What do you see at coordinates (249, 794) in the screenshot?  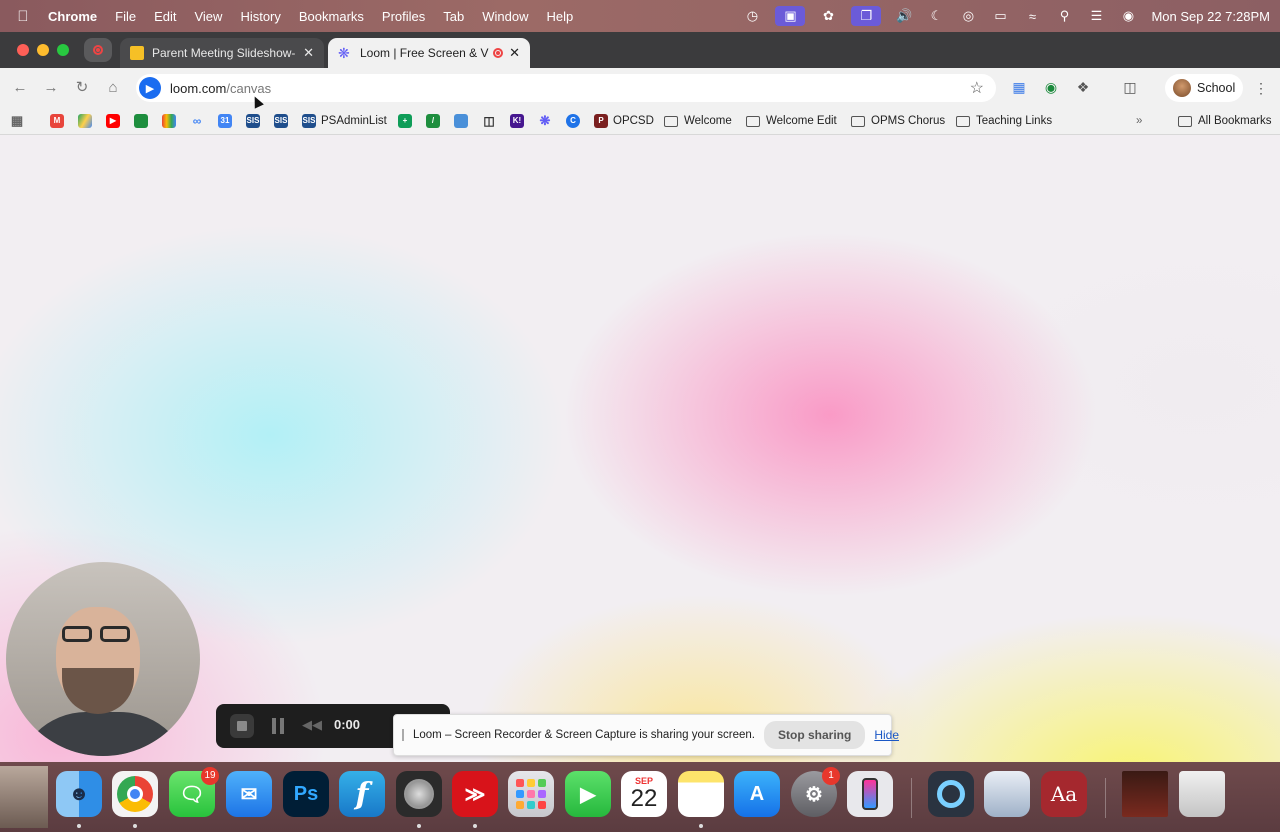 I see `mail-icon: ✉` at bounding box center [249, 794].